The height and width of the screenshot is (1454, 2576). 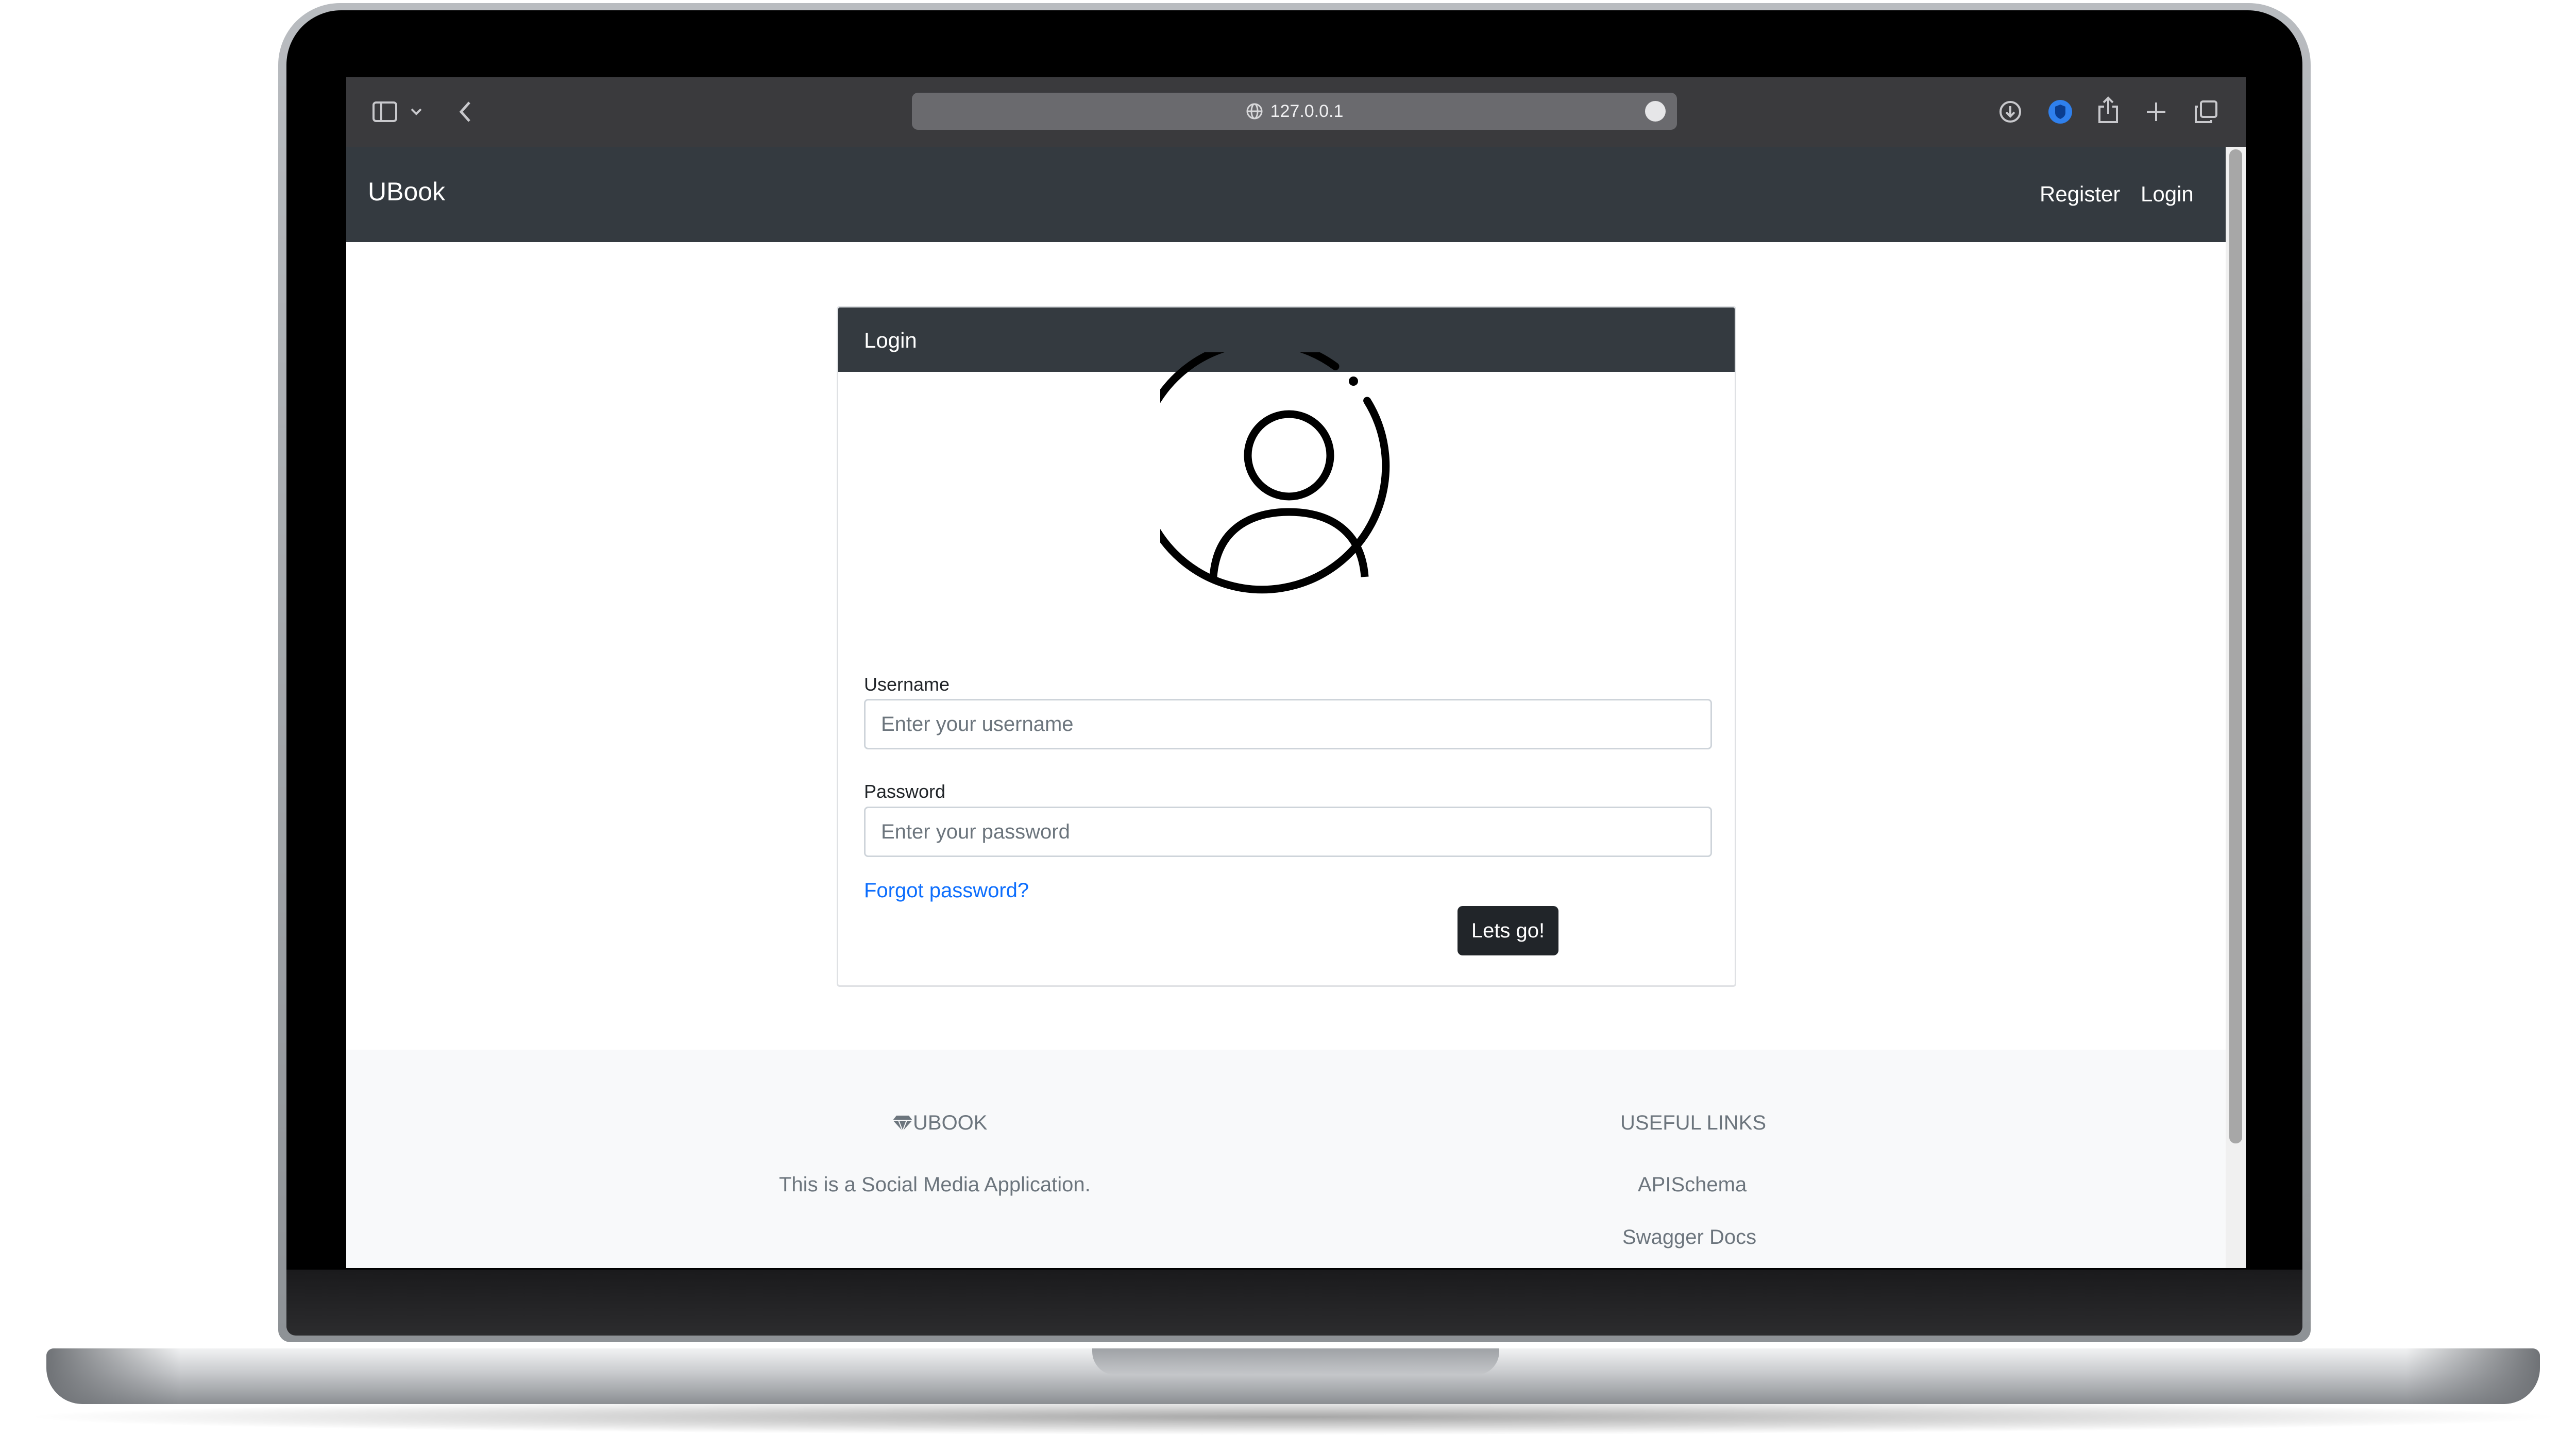 I want to click on new-tab-icon, so click(x=2156, y=112).